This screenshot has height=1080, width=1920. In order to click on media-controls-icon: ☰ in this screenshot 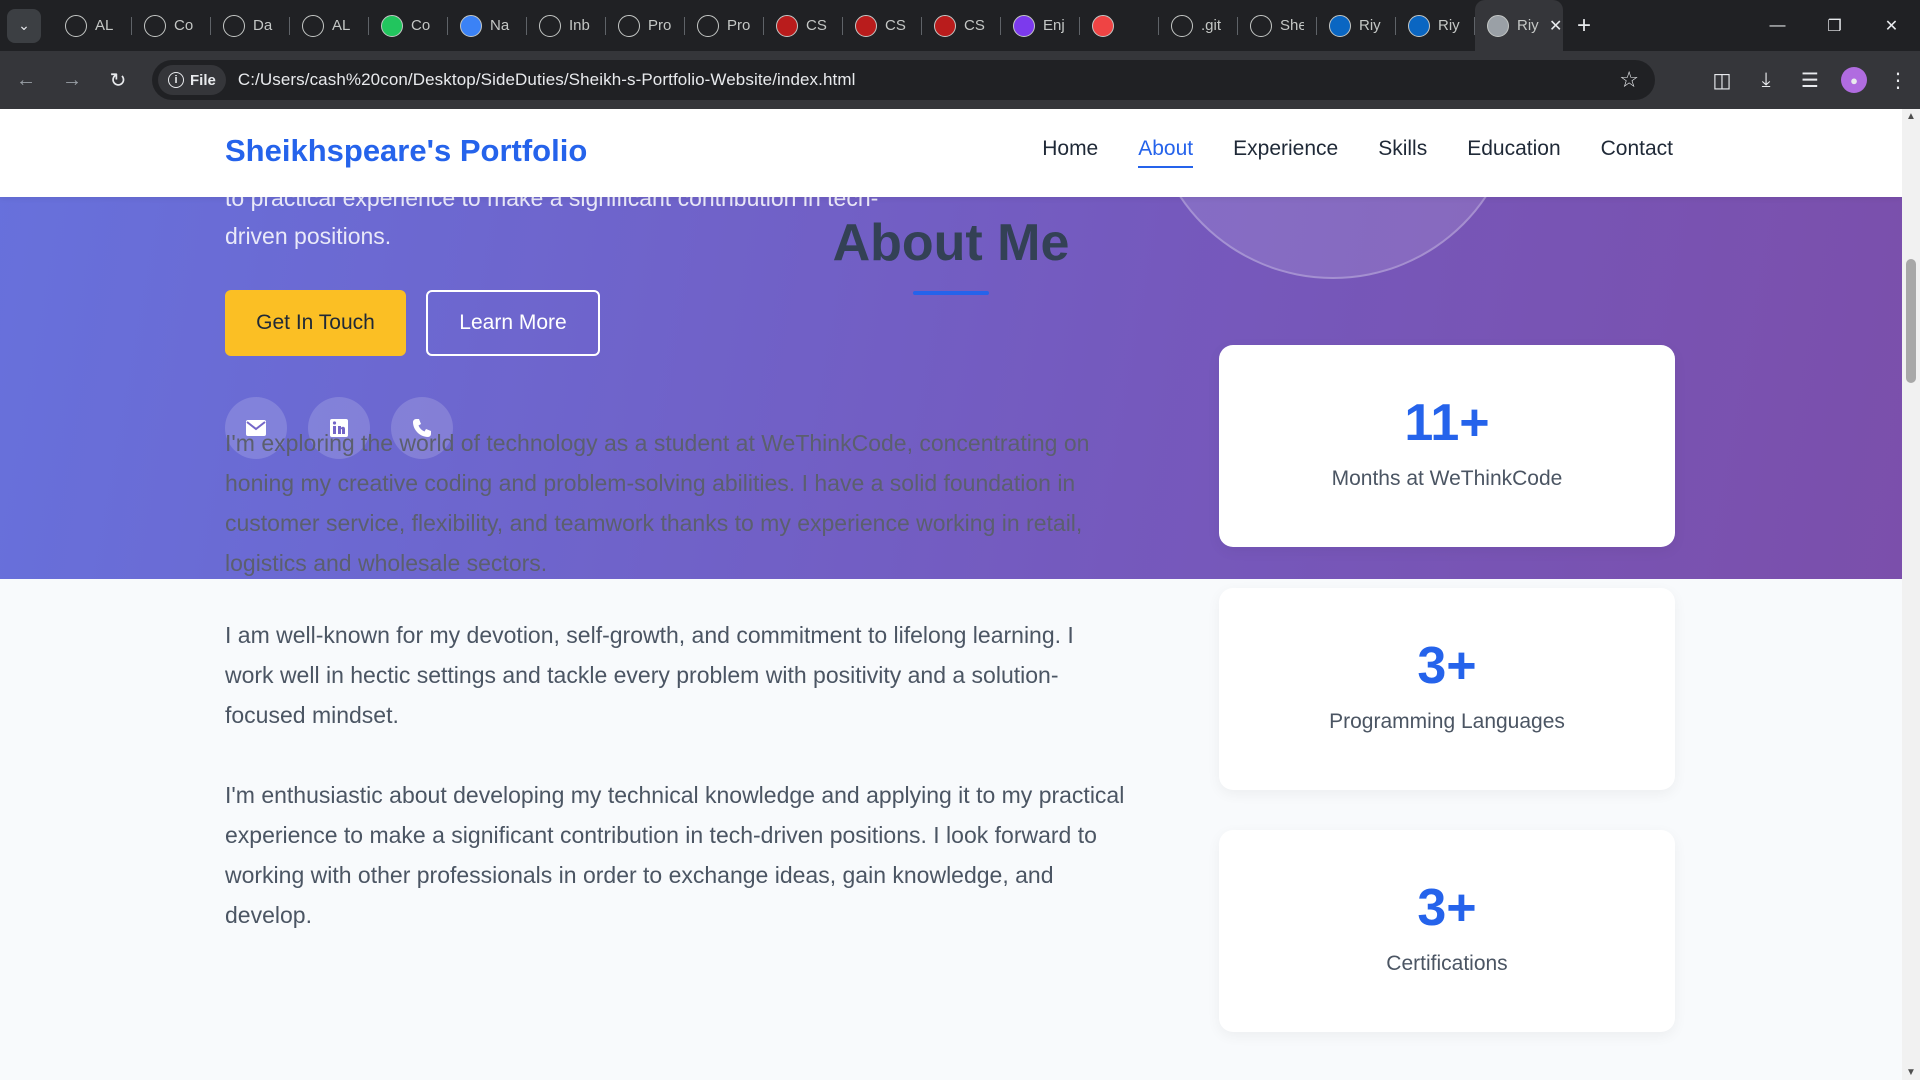, I will do `click(1810, 80)`.